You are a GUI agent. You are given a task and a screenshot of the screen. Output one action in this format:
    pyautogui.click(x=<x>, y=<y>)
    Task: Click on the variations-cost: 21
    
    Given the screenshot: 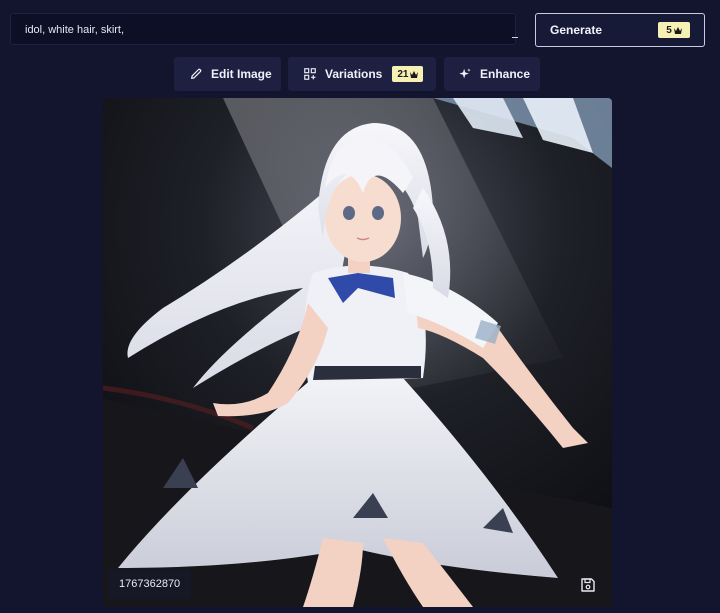 What is the action you would take?
    pyautogui.click(x=403, y=74)
    